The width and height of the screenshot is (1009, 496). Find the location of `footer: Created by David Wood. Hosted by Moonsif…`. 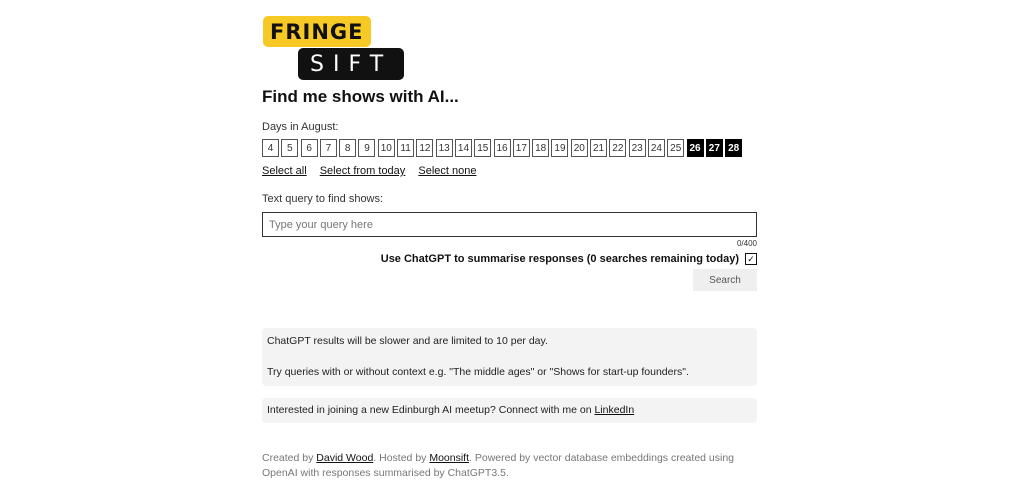

footer: Created by David Wood. Hosted by Moonsif… is located at coordinates (509, 466).